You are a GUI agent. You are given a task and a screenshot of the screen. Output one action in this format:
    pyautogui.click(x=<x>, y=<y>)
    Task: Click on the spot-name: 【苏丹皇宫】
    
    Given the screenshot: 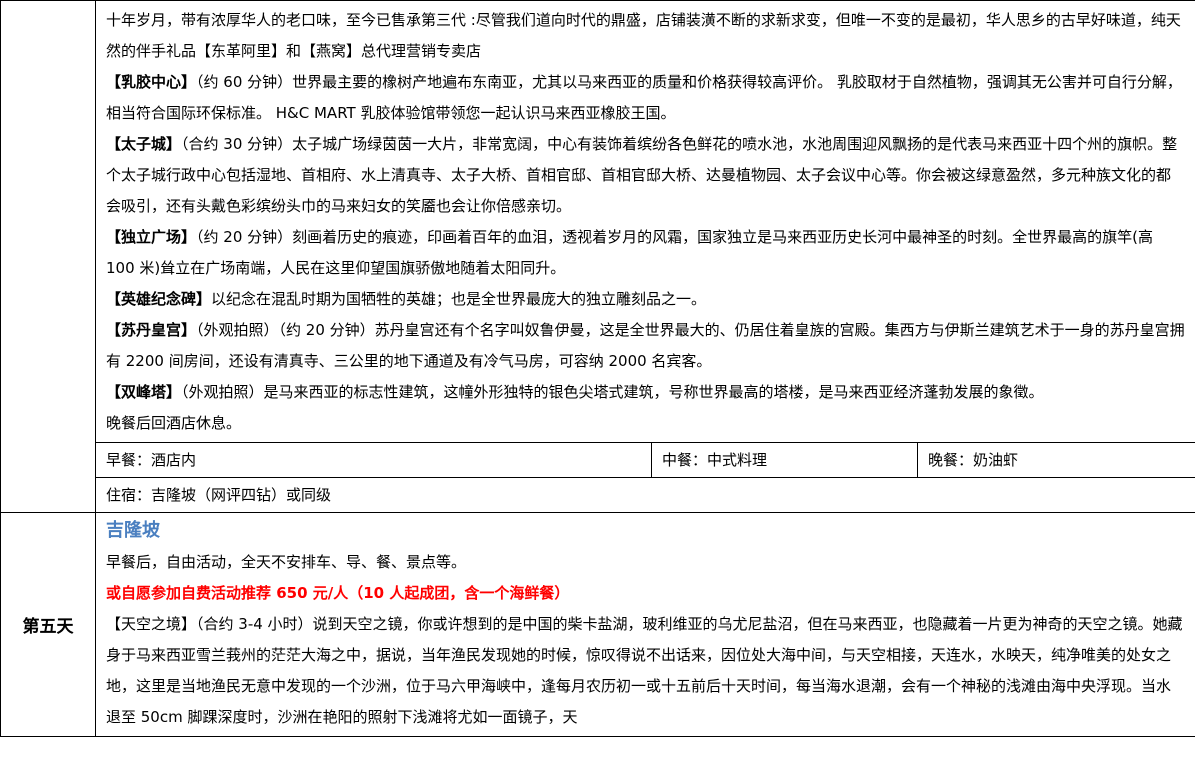 What is the action you would take?
    pyautogui.click(x=151, y=330)
    